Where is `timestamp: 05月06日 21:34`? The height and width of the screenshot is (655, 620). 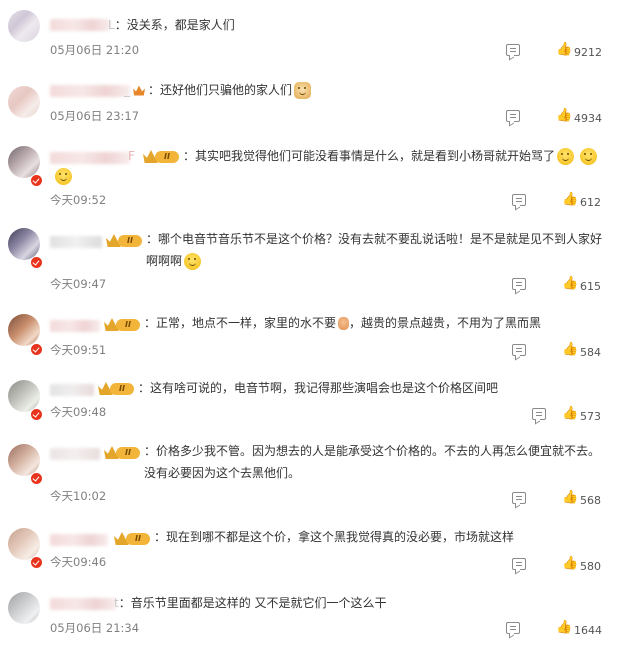 timestamp: 05月06日 21:34 is located at coordinates (95, 628).